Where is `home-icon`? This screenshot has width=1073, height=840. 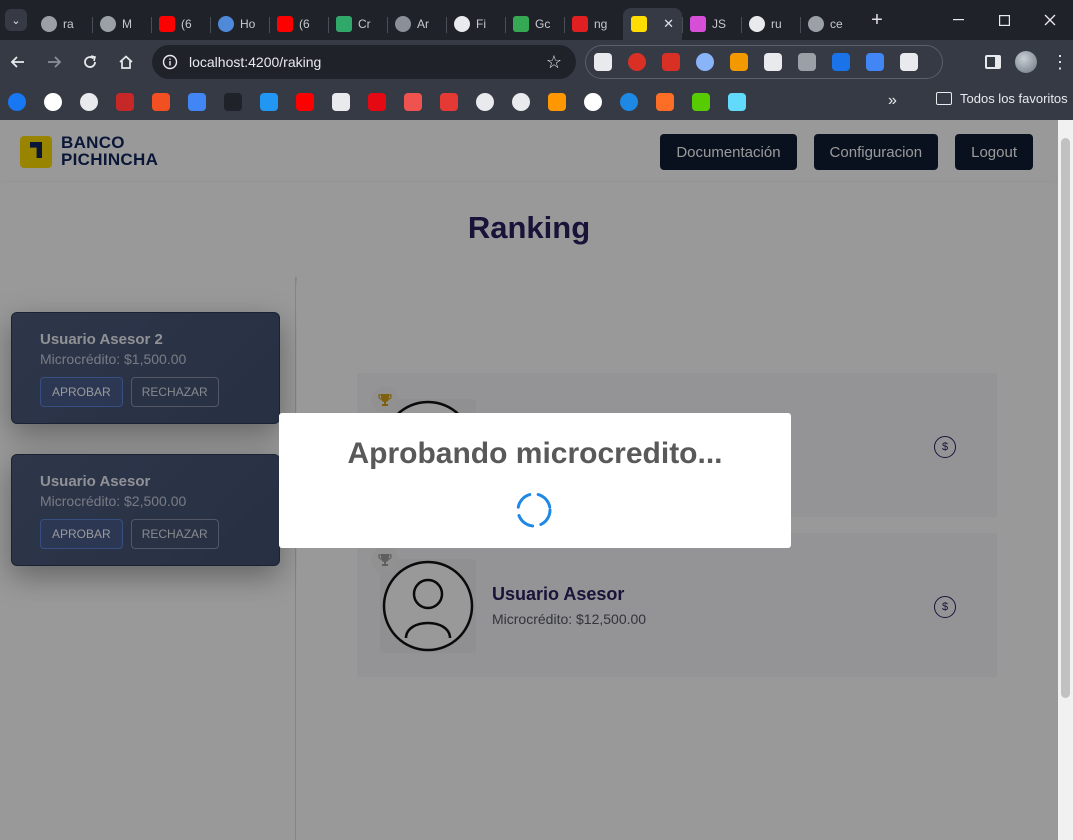 home-icon is located at coordinates (126, 62).